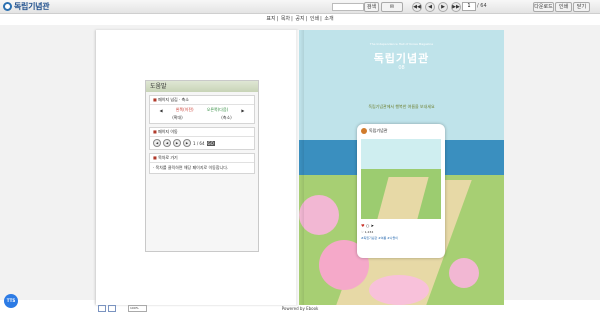 The height and width of the screenshot is (313, 600). I want to click on prev-page-button: ◀, so click(430, 7).